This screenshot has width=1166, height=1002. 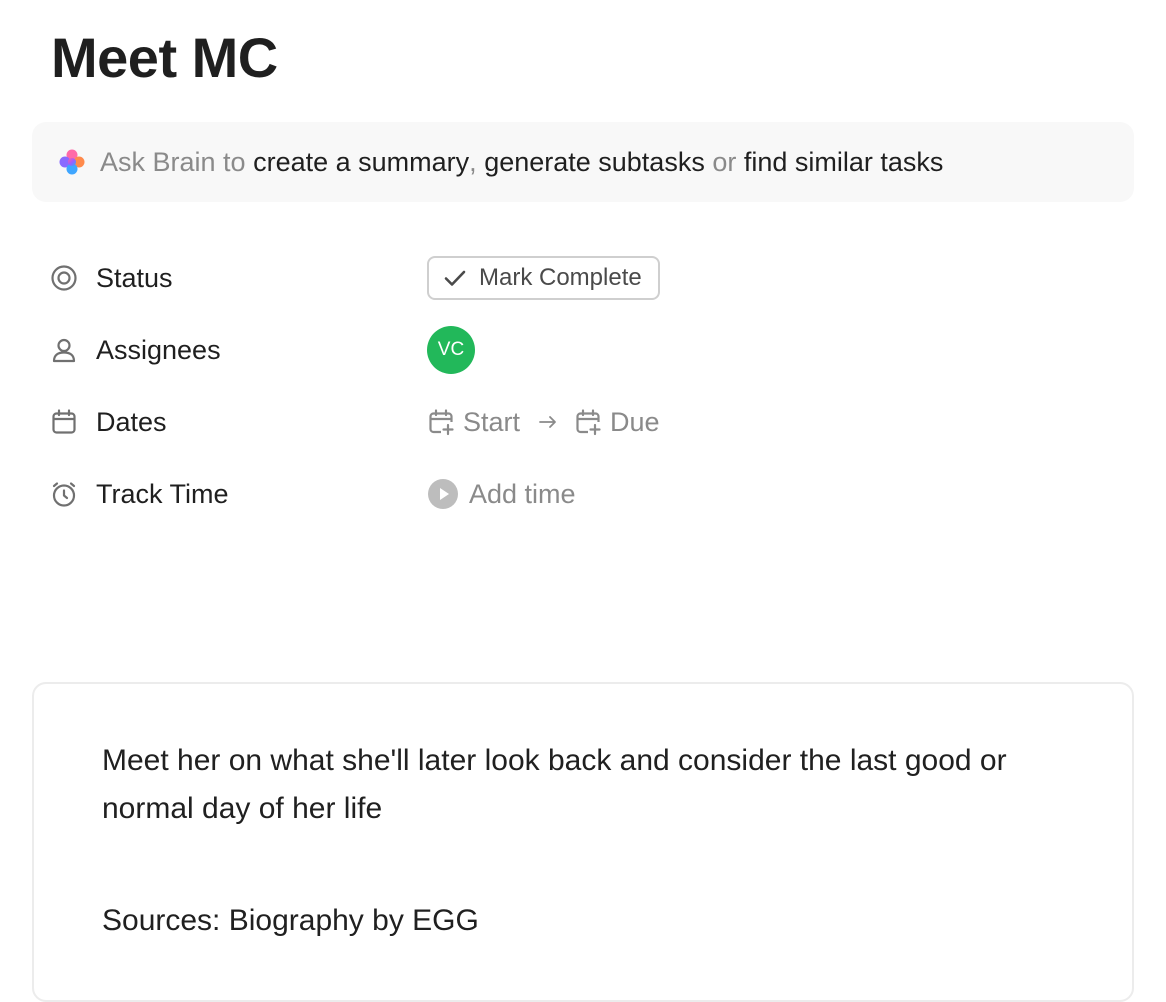 What do you see at coordinates (498, 350) in the screenshot?
I see `assignees-row: Assignees VC` at bounding box center [498, 350].